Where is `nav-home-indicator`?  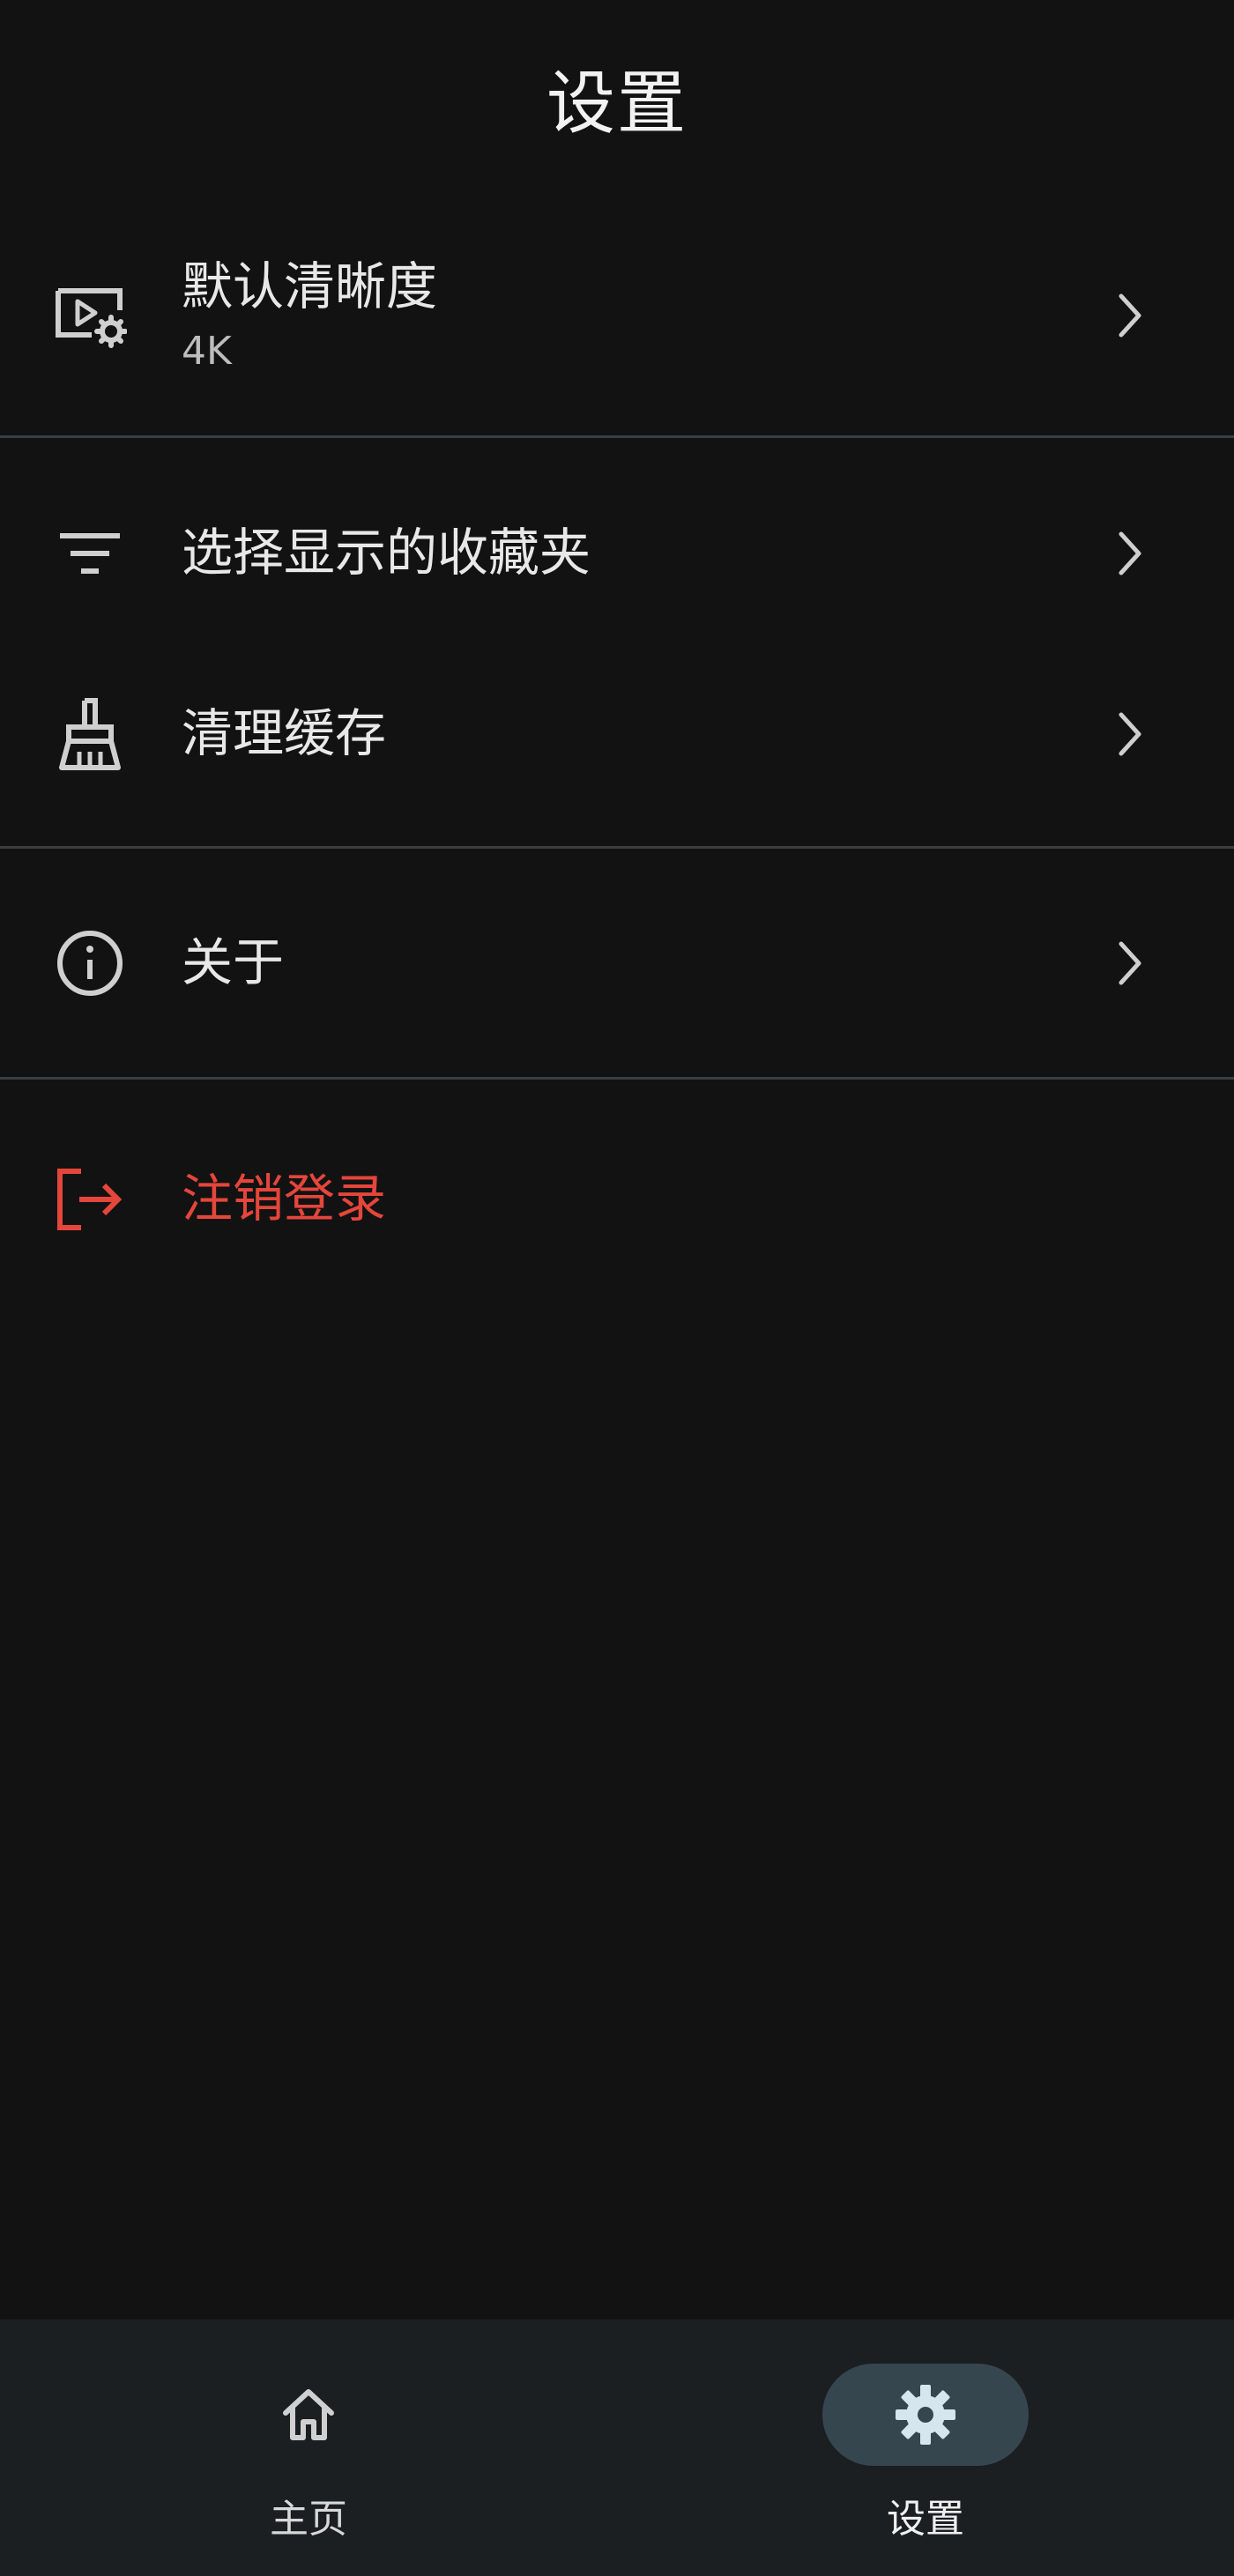 nav-home-indicator is located at coordinates (308, 2415).